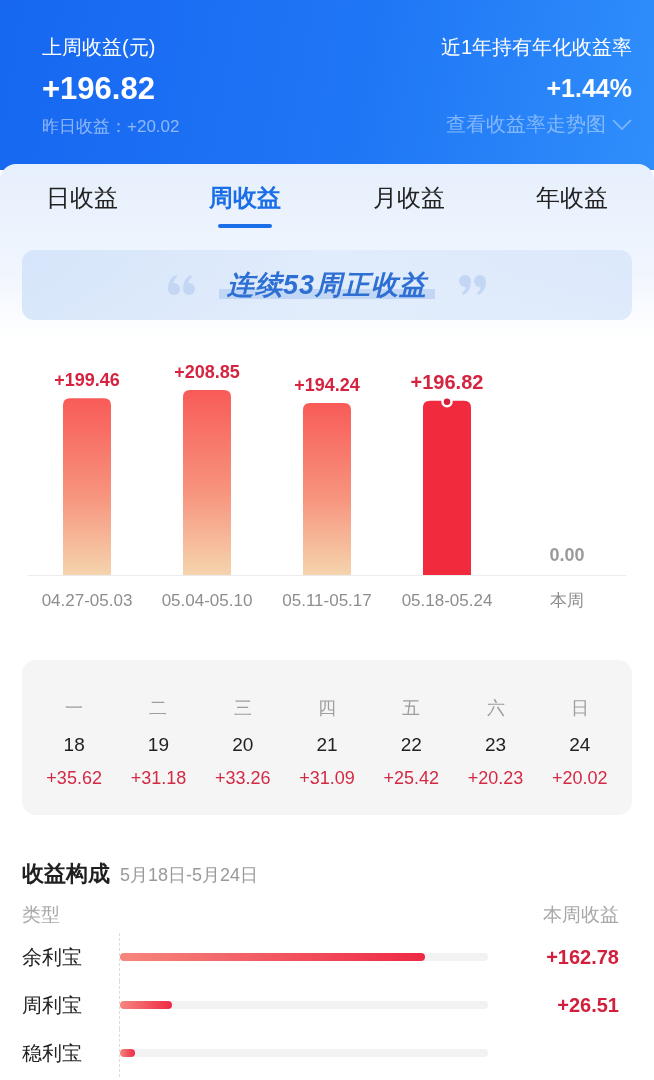 This screenshot has width=654, height=1080. I want to click on open-quote-icon, so click(181, 285).